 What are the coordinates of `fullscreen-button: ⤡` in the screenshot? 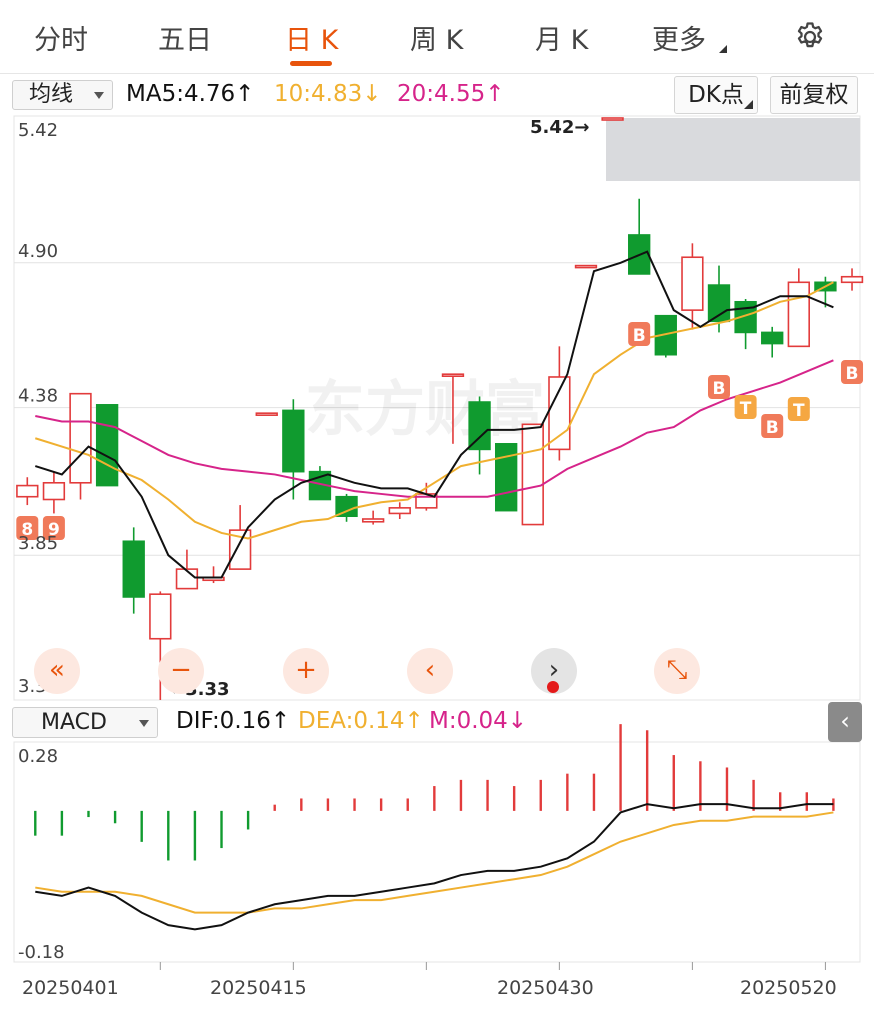 It's located at (677, 671).